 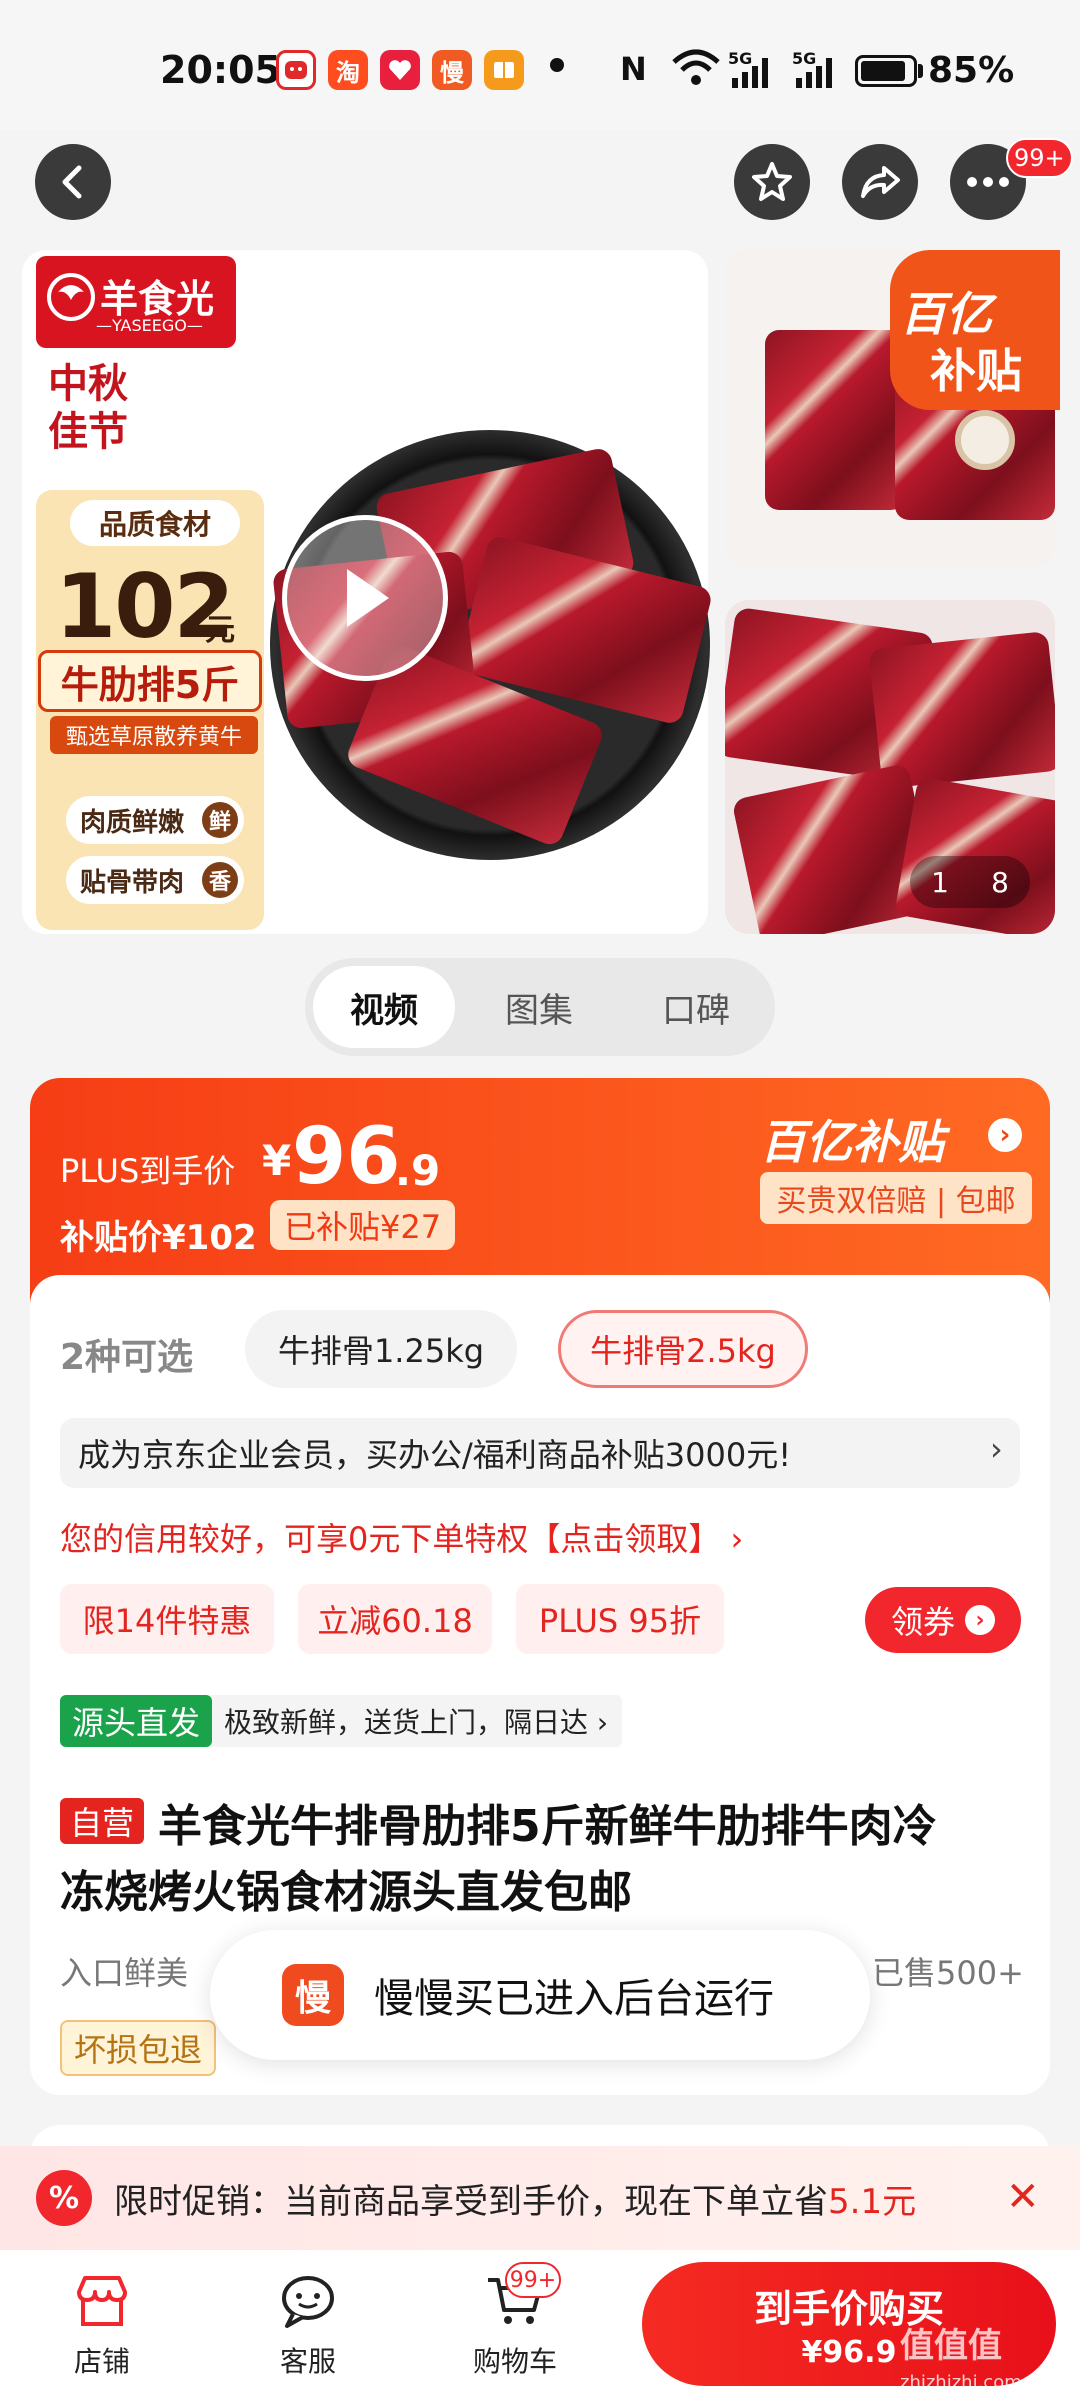 What do you see at coordinates (418, 1170) in the screenshot?
I see `plus-price-decimal: .9` at bounding box center [418, 1170].